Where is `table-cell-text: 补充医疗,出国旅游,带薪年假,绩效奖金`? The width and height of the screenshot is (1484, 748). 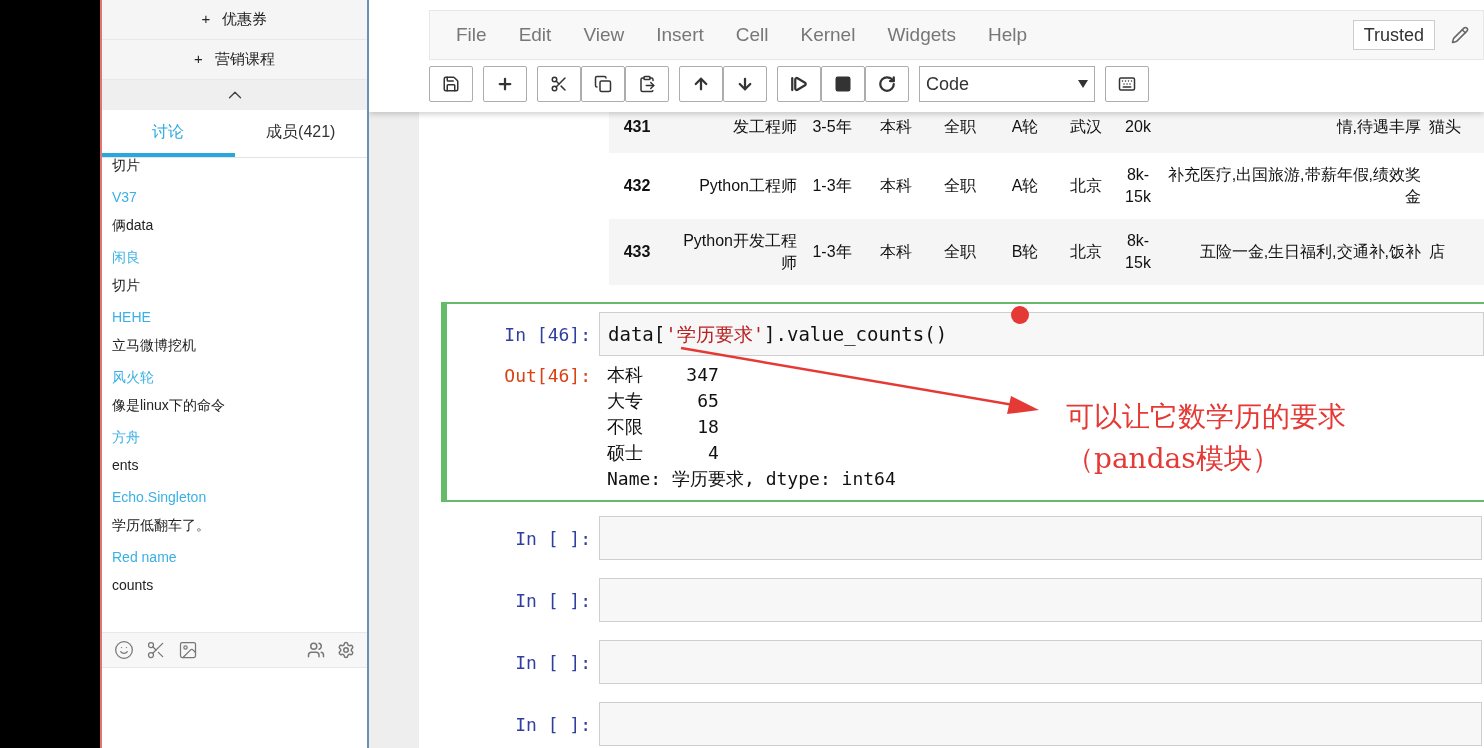 table-cell-text: 补充医疗,出国旅游,带薪年假,绩效奖金 is located at coordinates (1294, 186).